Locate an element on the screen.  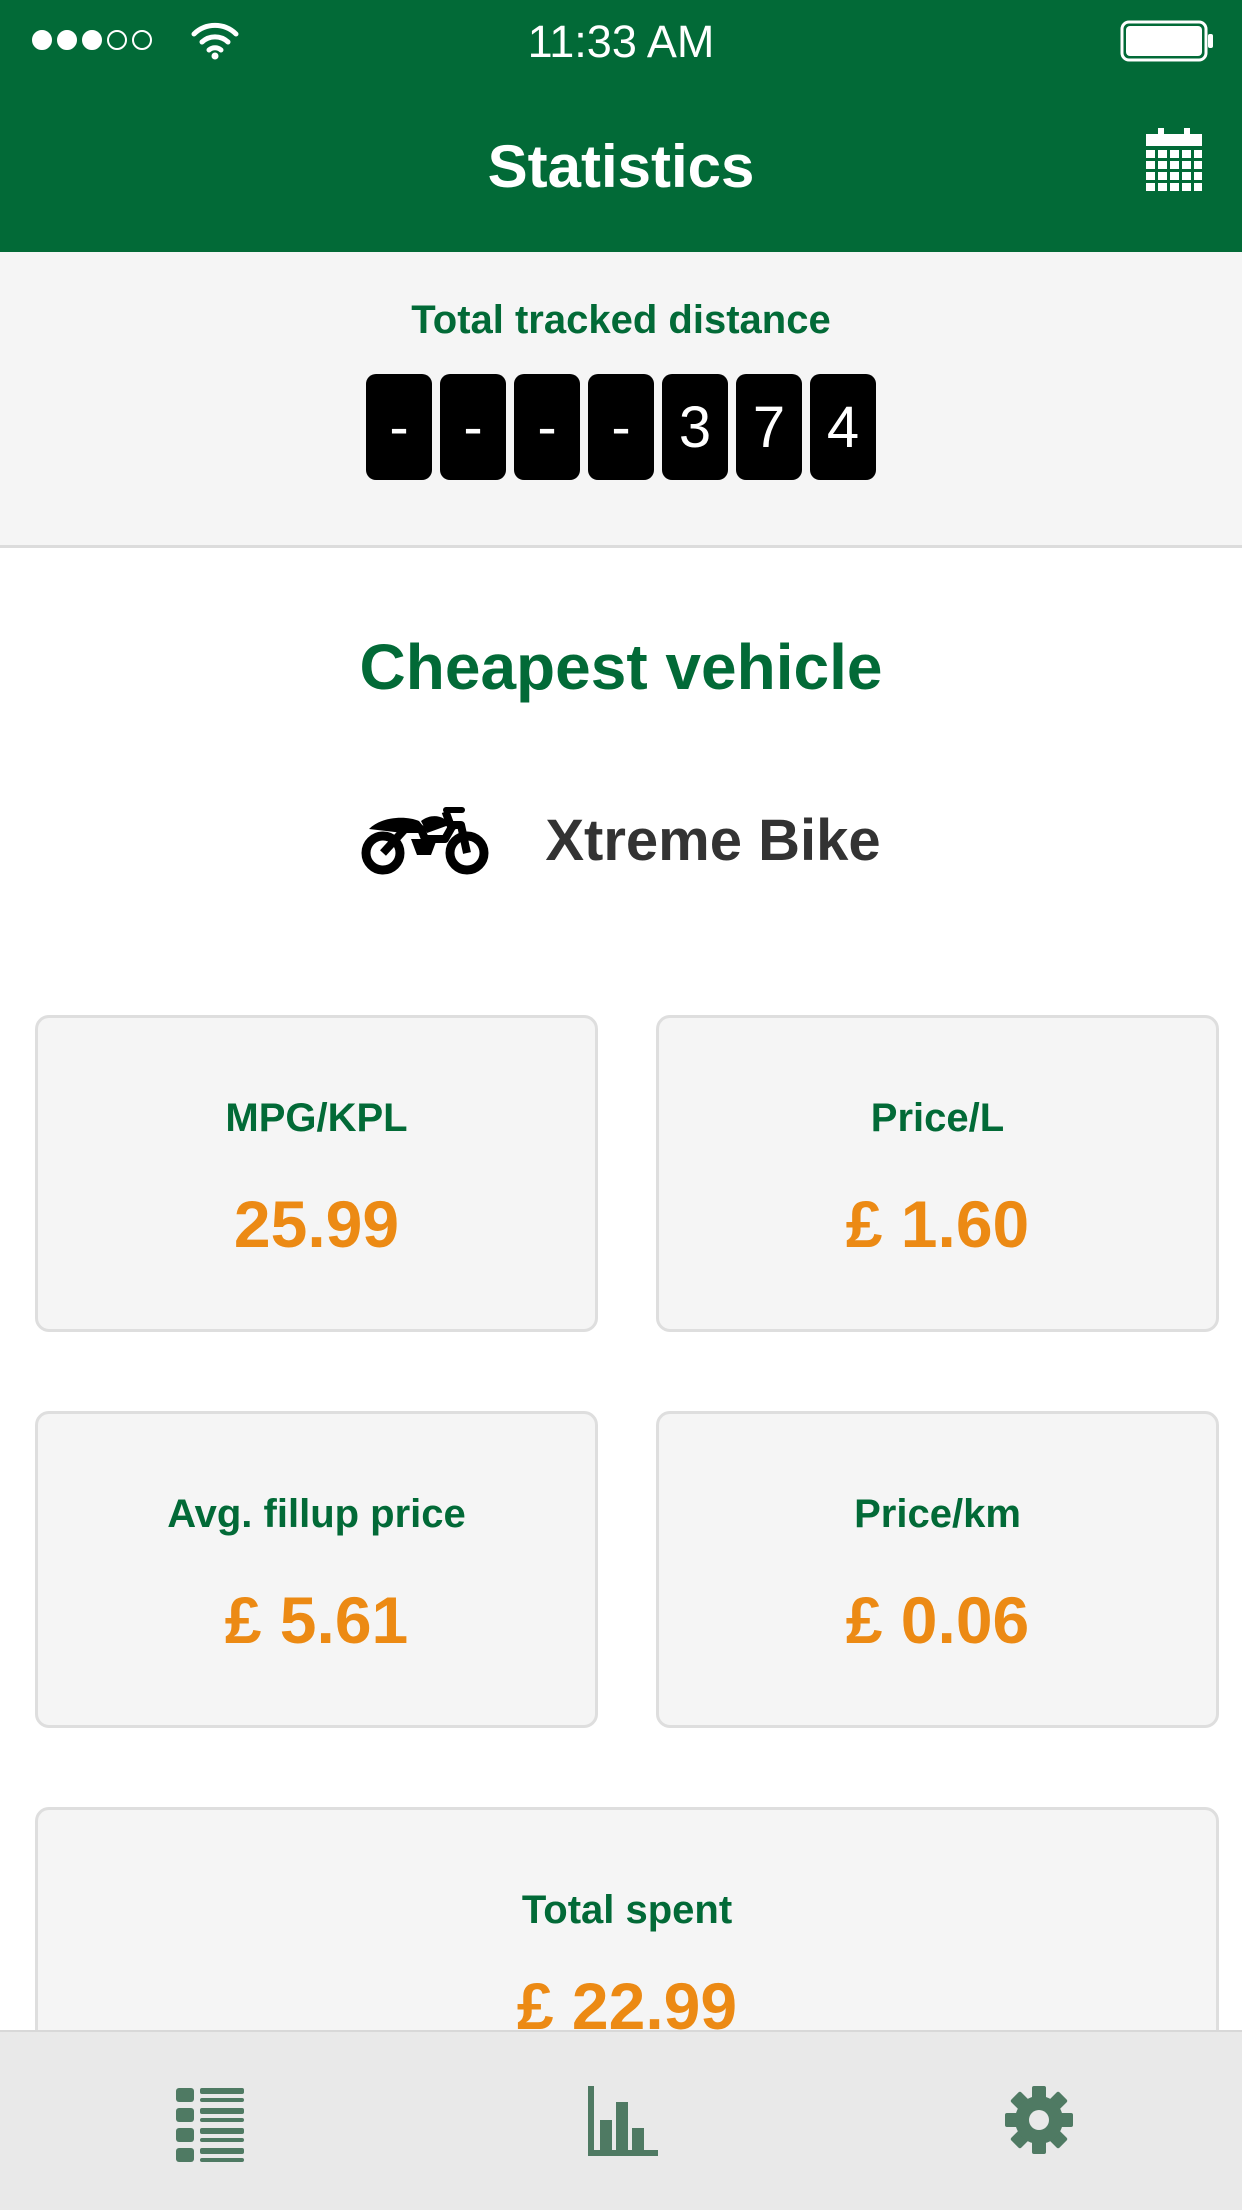
navigation-bar: Statistics is located at coordinates (621, 167).